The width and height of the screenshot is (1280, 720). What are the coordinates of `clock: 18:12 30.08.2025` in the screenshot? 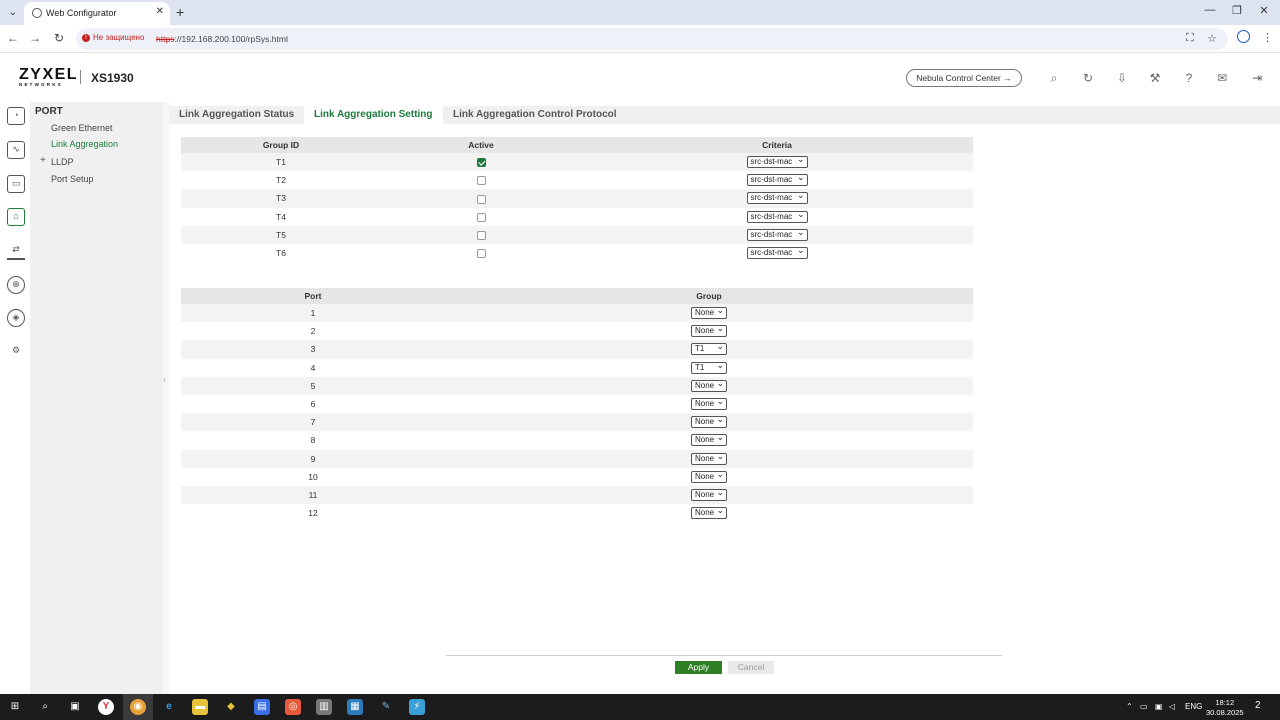 It's located at (1225, 708).